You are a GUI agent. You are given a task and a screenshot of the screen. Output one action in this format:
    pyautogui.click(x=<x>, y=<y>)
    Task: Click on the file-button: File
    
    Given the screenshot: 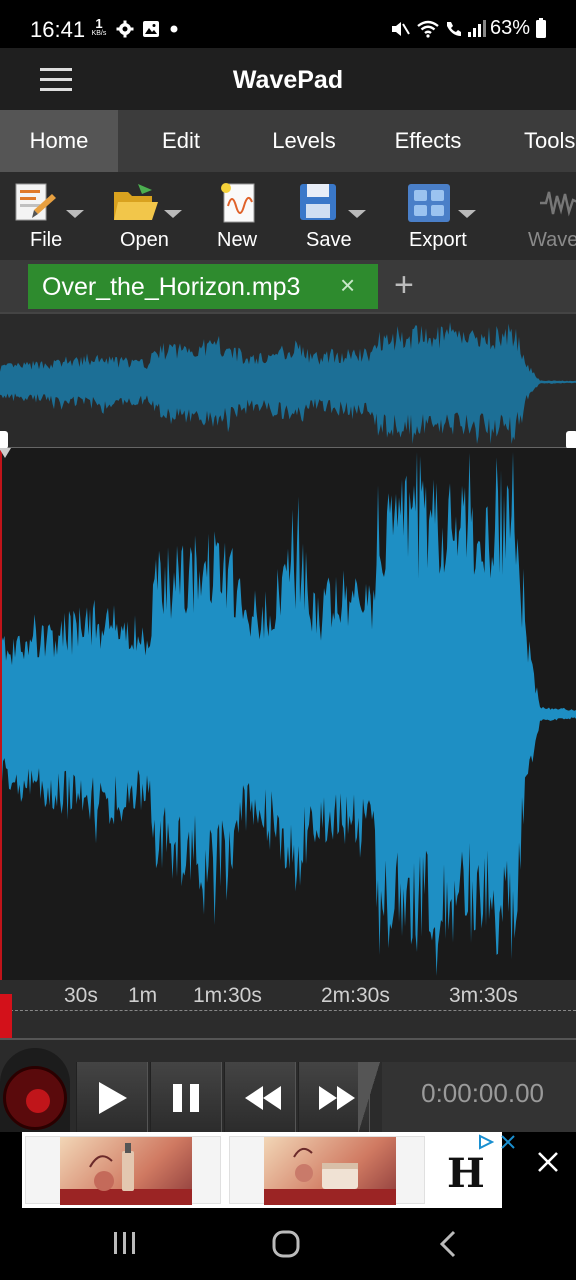 What is the action you would take?
    pyautogui.click(x=50, y=216)
    